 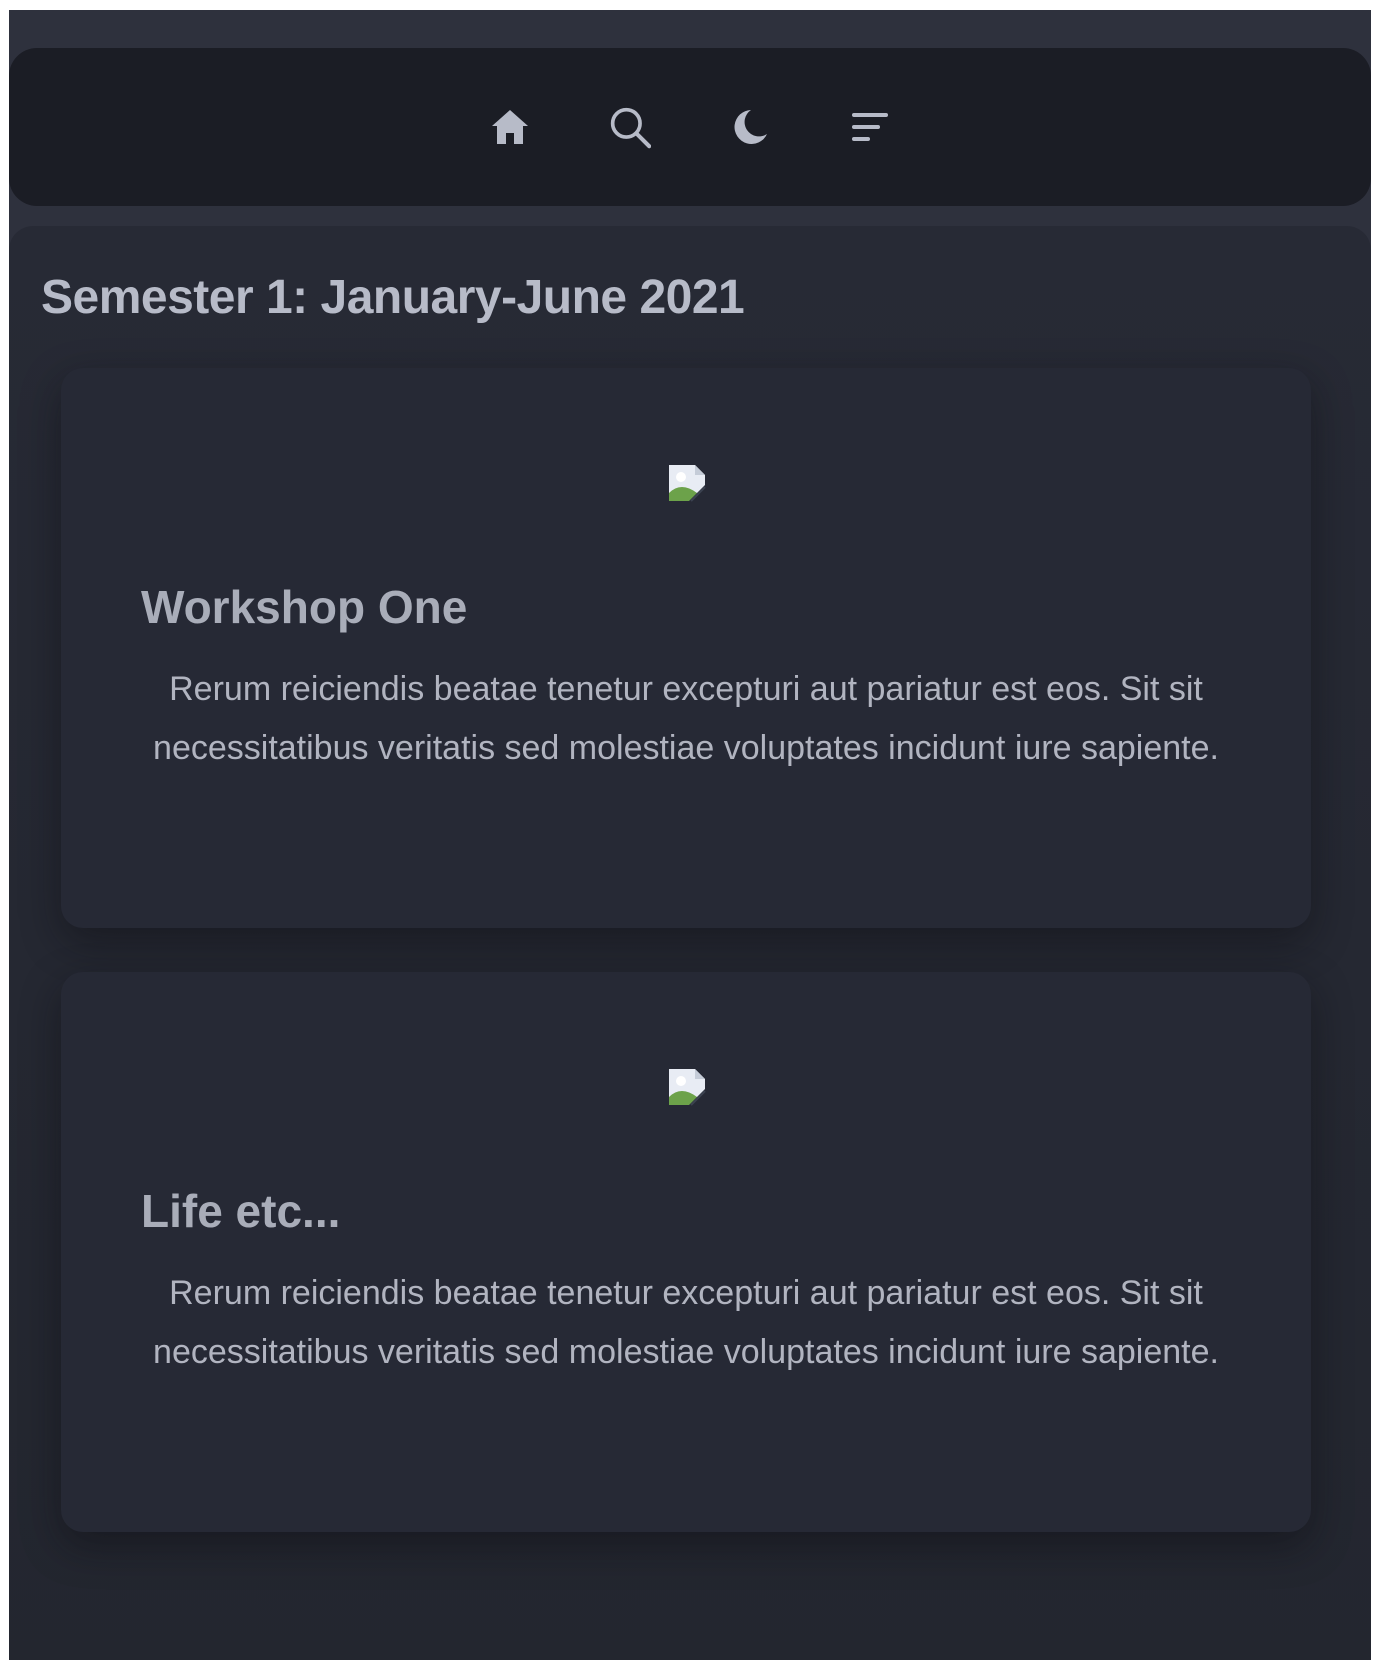 I want to click on menu-button, so click(x=870, y=127).